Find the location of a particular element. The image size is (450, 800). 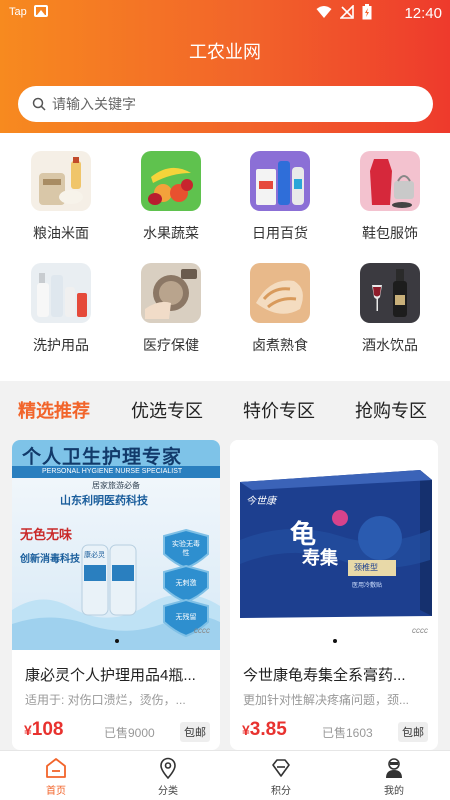

nav-profile: 我的 is located at coordinates (394, 777).